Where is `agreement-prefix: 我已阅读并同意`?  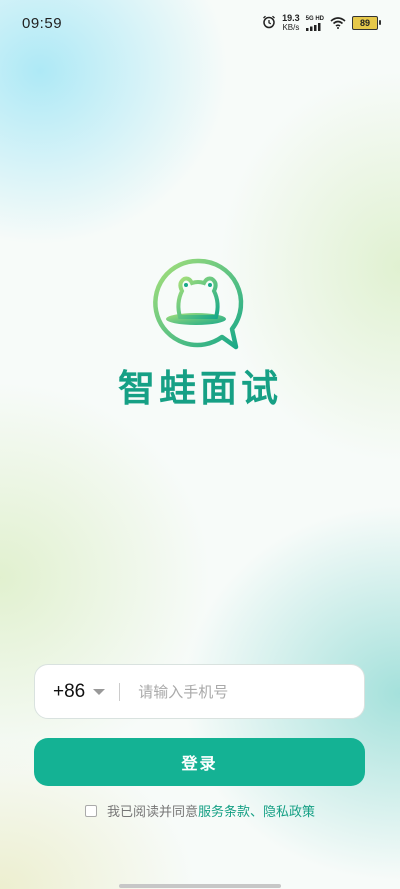 agreement-prefix: 我已阅读并同意 is located at coordinates (152, 812).